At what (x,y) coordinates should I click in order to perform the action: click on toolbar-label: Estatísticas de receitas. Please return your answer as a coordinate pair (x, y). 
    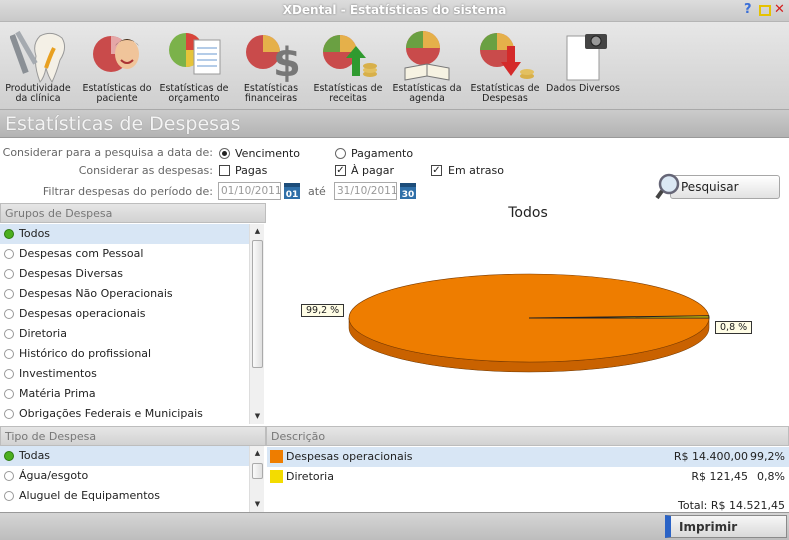
    Looking at the image, I should click on (348, 93).